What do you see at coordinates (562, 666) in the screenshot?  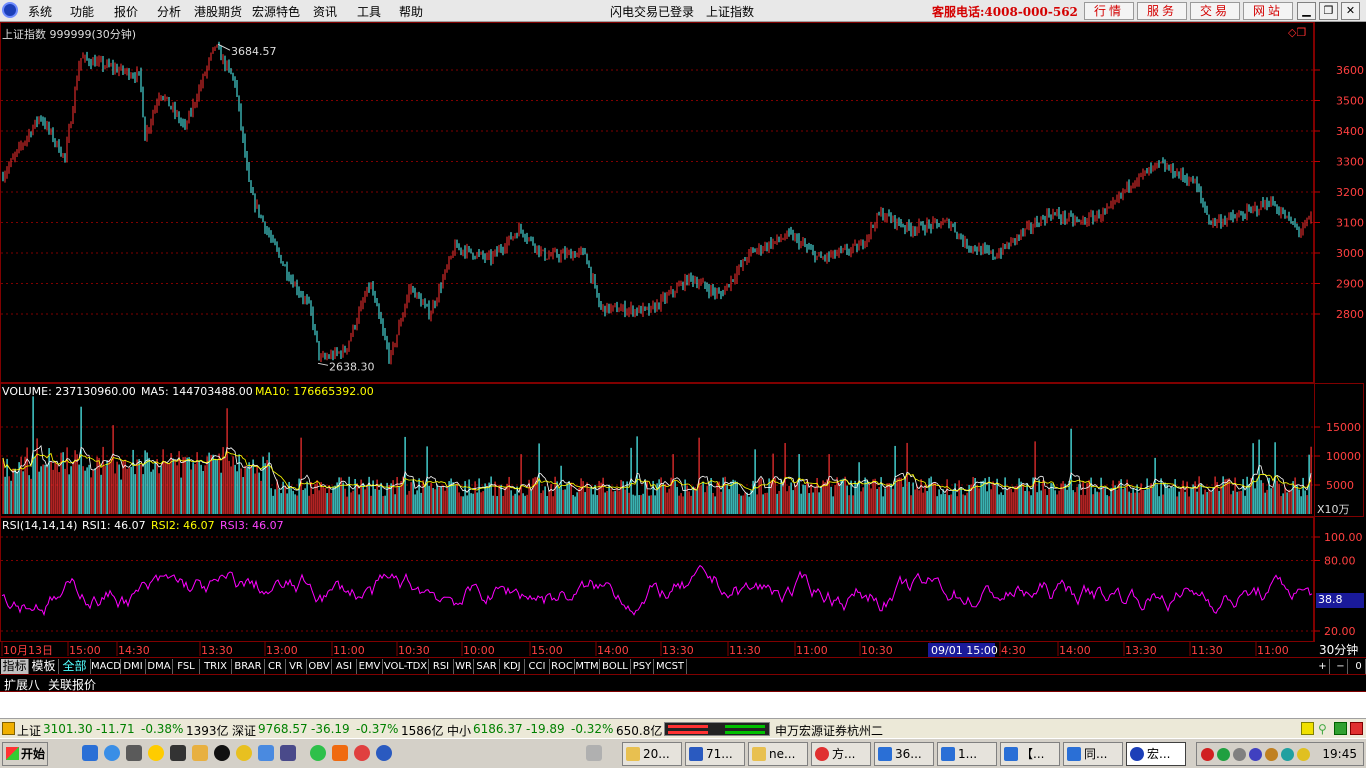 I see `indicator-tab-roc: ROC` at bounding box center [562, 666].